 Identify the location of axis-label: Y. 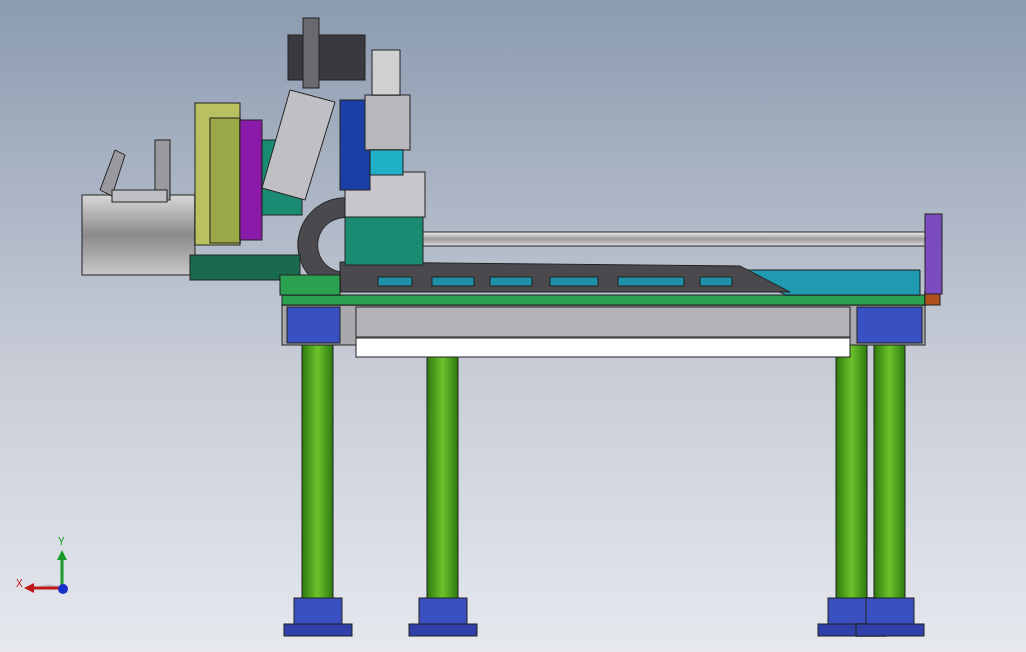
(61, 541).